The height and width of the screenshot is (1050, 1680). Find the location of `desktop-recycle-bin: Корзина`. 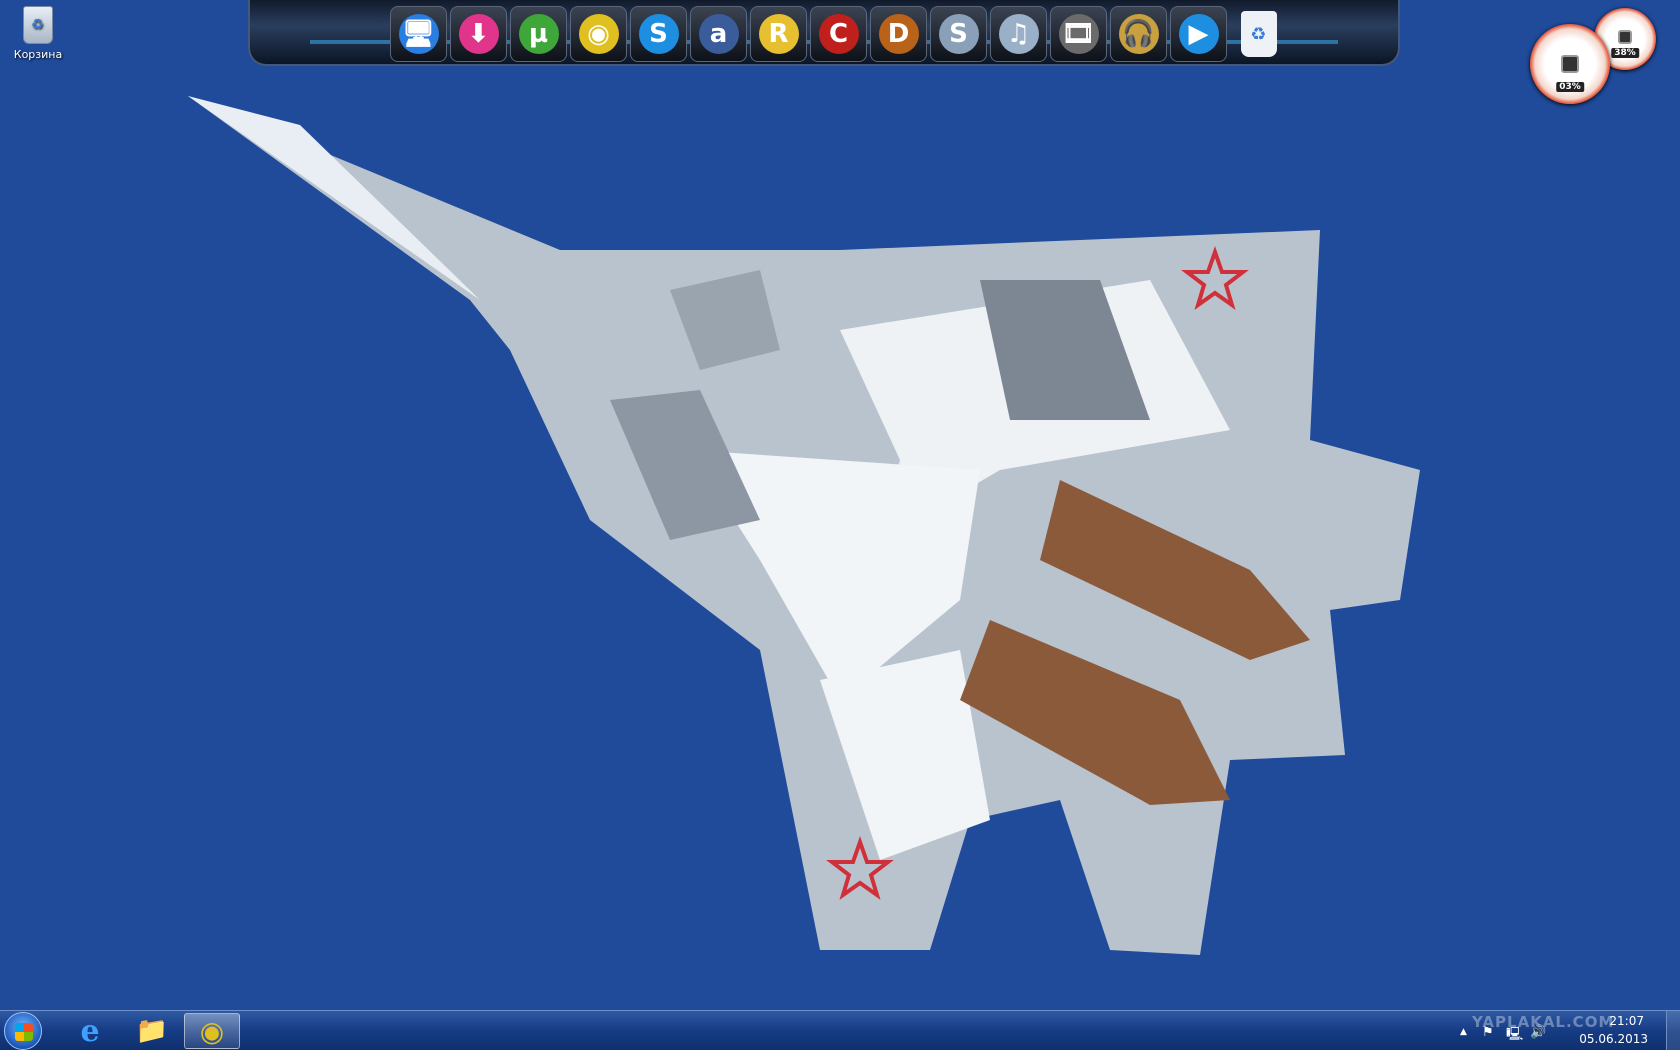

desktop-recycle-bin: Корзина is located at coordinates (38, 33).